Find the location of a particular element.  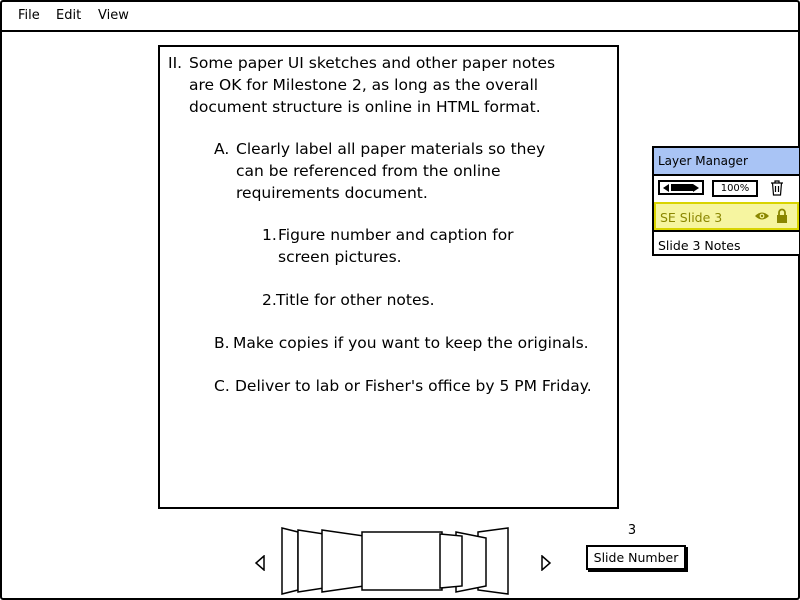

slider-thumb is located at coordinates (682, 187).